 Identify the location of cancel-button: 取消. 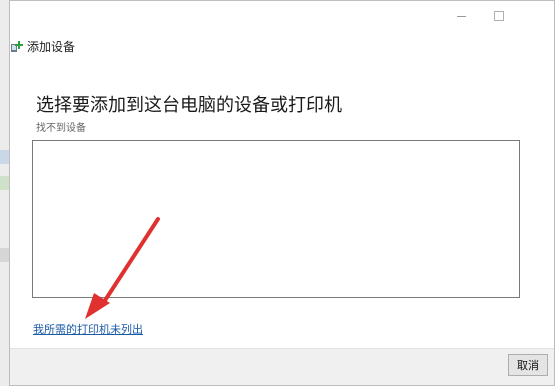
(528, 365).